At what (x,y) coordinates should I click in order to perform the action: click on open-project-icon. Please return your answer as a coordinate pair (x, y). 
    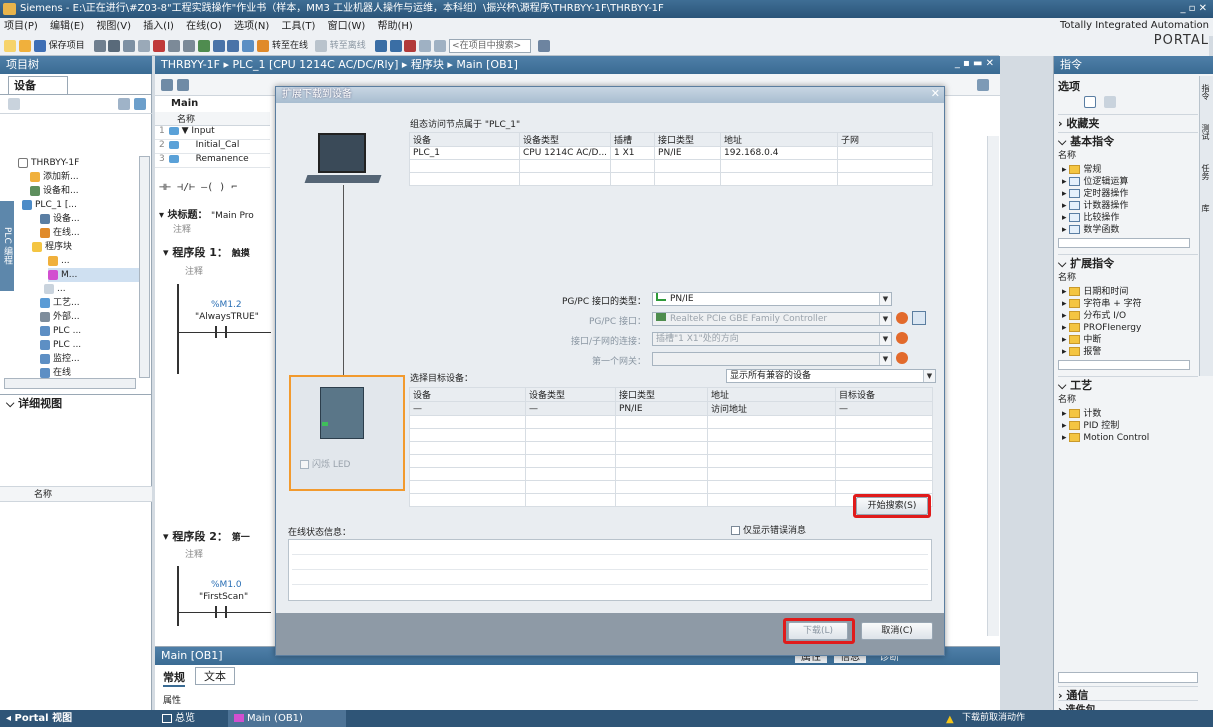
    Looking at the image, I should click on (24, 45).